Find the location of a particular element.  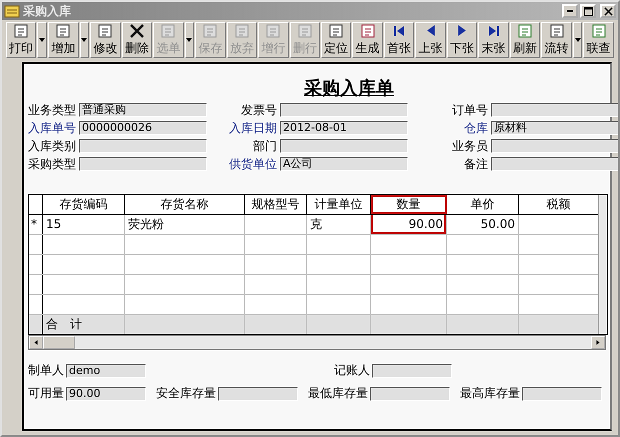

close-icon is located at coordinates (608, 11).